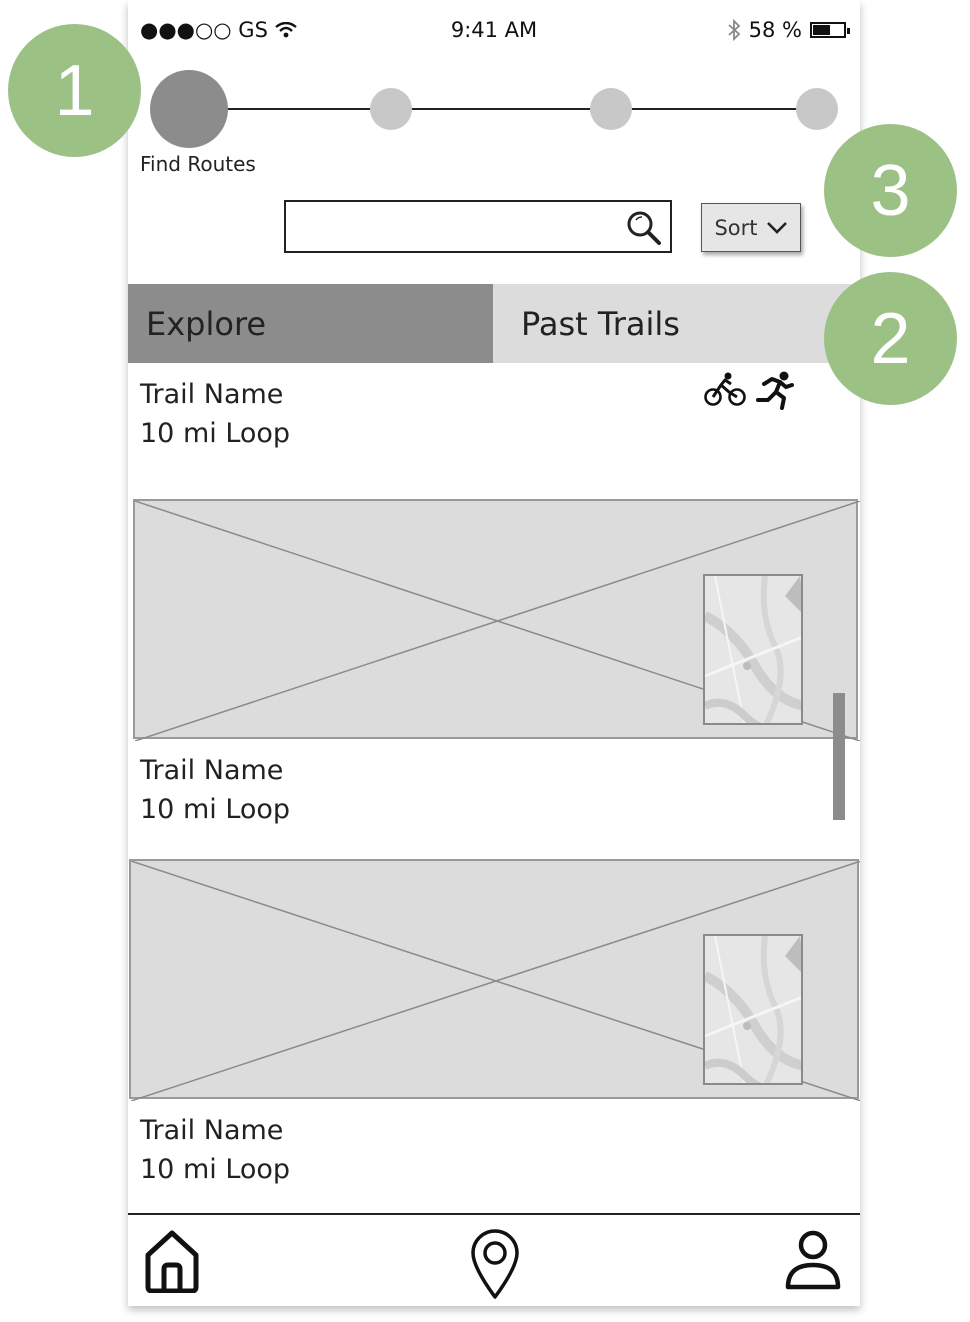 The height and width of the screenshot is (1322, 970). I want to click on activity-icons, so click(750, 390).